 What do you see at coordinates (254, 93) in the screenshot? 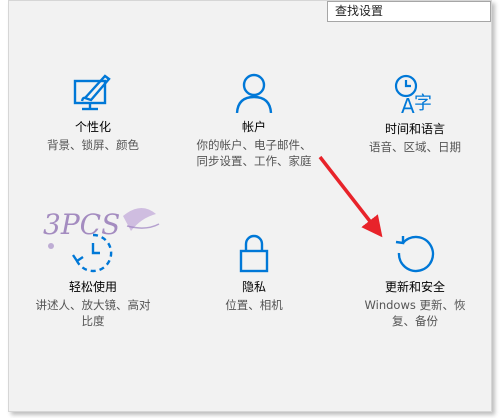
I see `account-icon` at bounding box center [254, 93].